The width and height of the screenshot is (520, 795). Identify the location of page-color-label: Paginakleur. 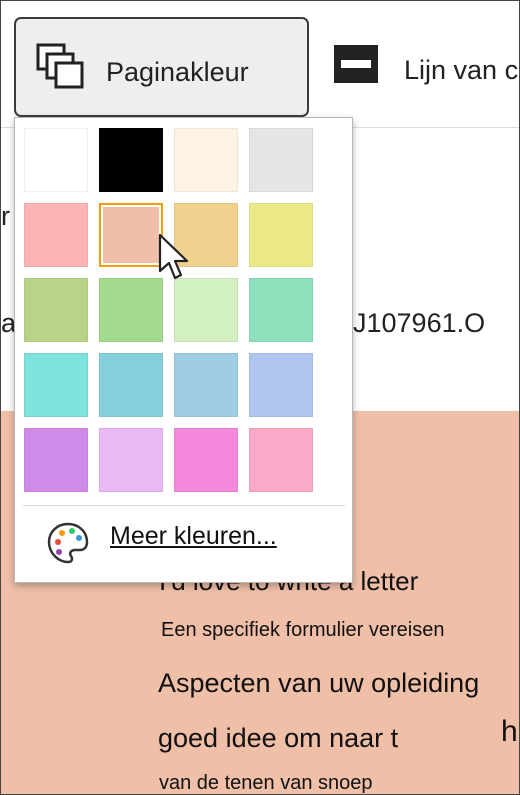
(177, 72).